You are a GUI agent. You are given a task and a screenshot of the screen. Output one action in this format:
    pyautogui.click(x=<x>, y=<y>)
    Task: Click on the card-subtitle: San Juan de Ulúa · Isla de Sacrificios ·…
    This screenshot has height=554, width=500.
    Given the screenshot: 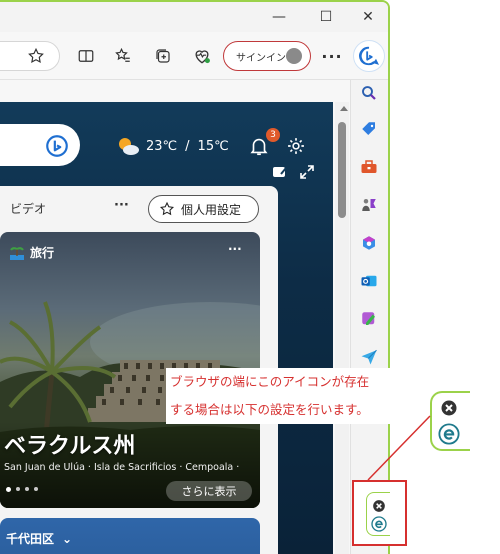 What is the action you would take?
    pyautogui.click(x=122, y=467)
    